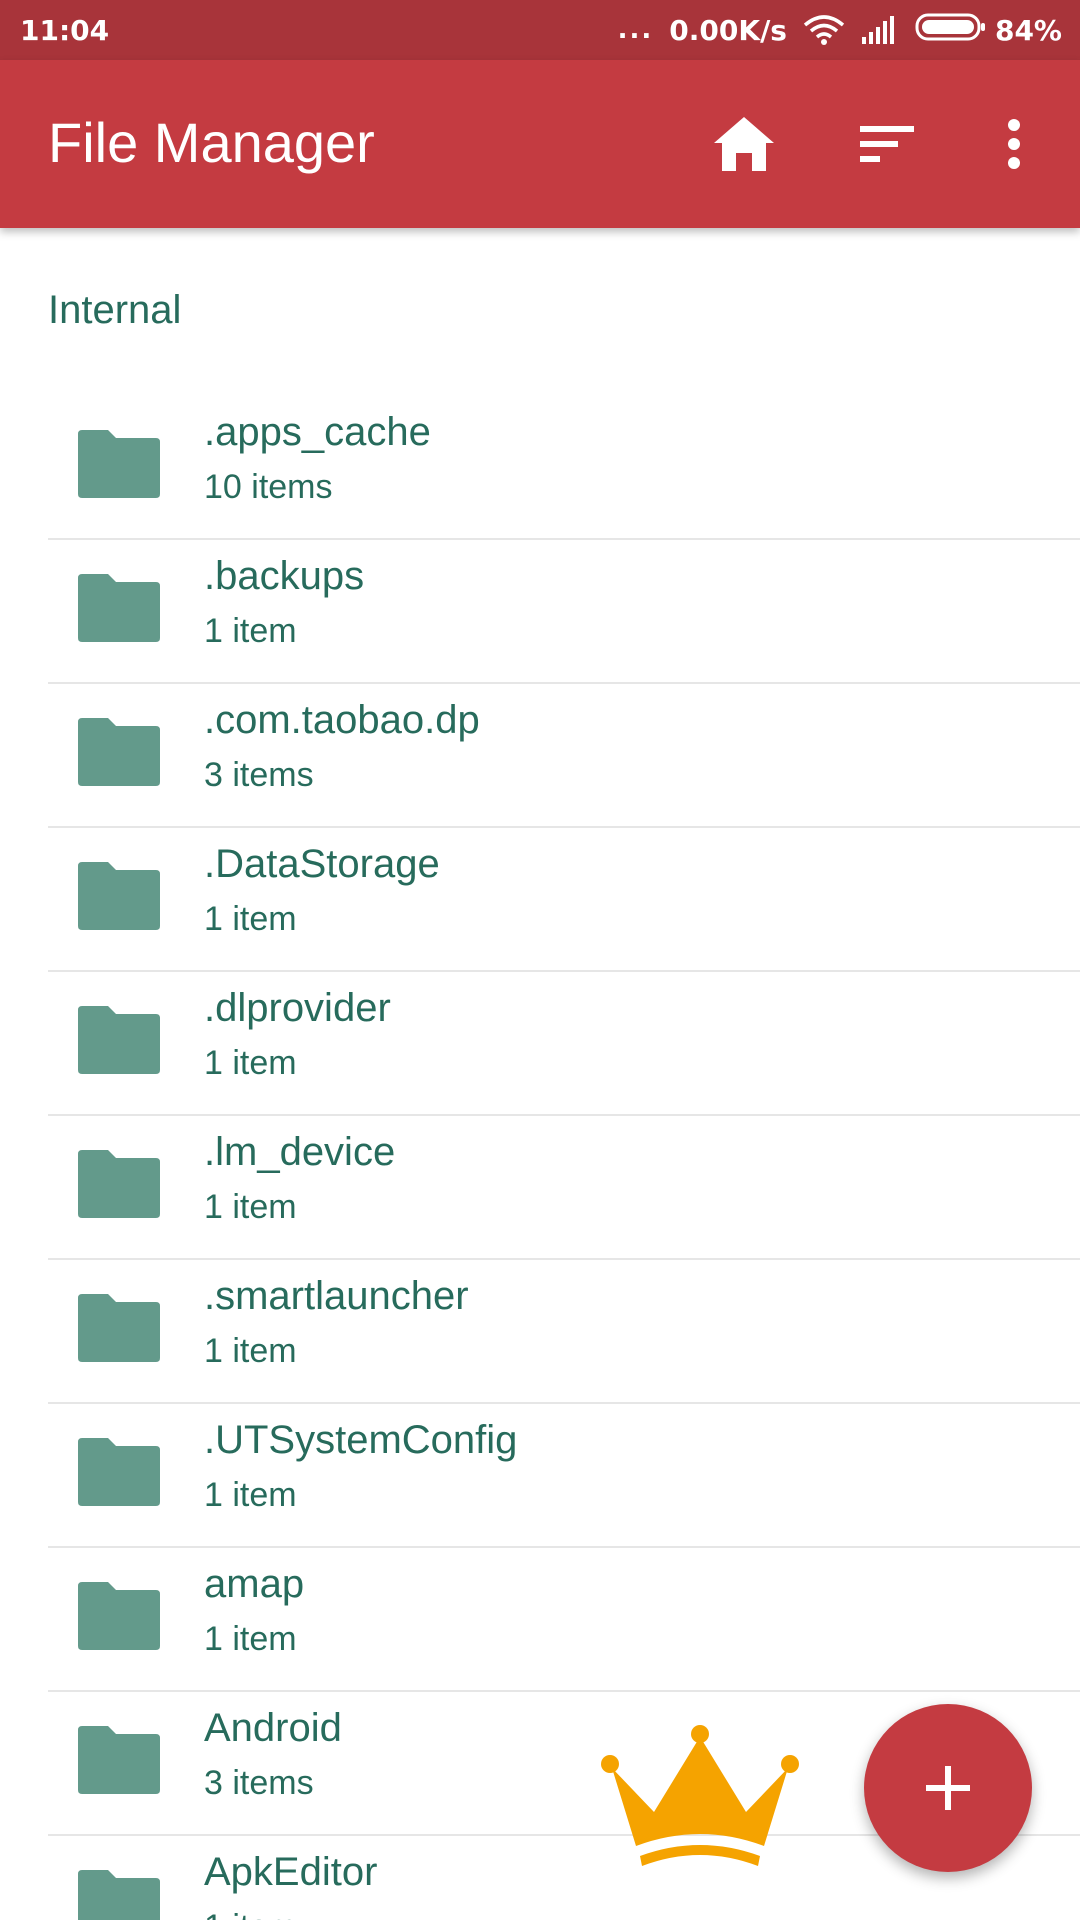 This screenshot has height=1920, width=1080. Describe the element at coordinates (65, 30) in the screenshot. I see `status-time: 11:04` at that location.